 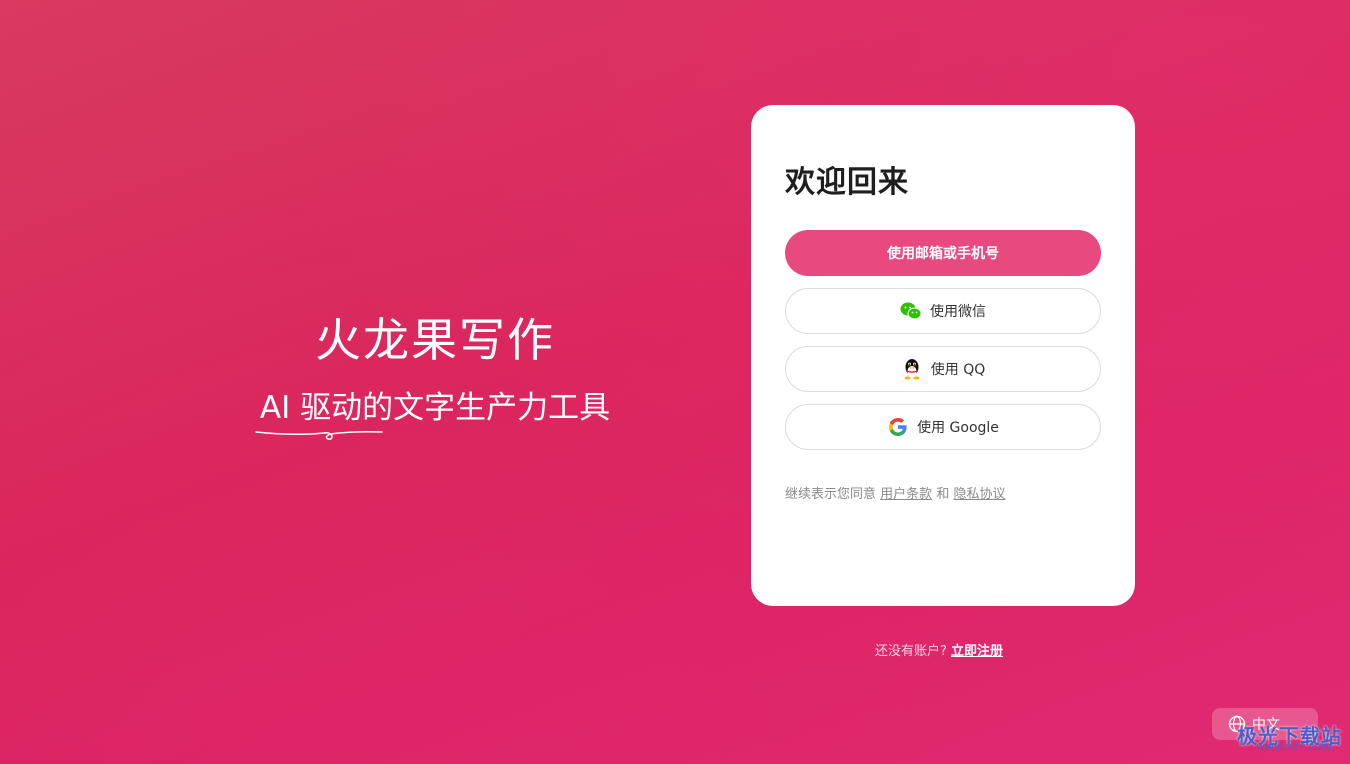 I want to click on google-login-button: 使用 Google, so click(x=943, y=427).